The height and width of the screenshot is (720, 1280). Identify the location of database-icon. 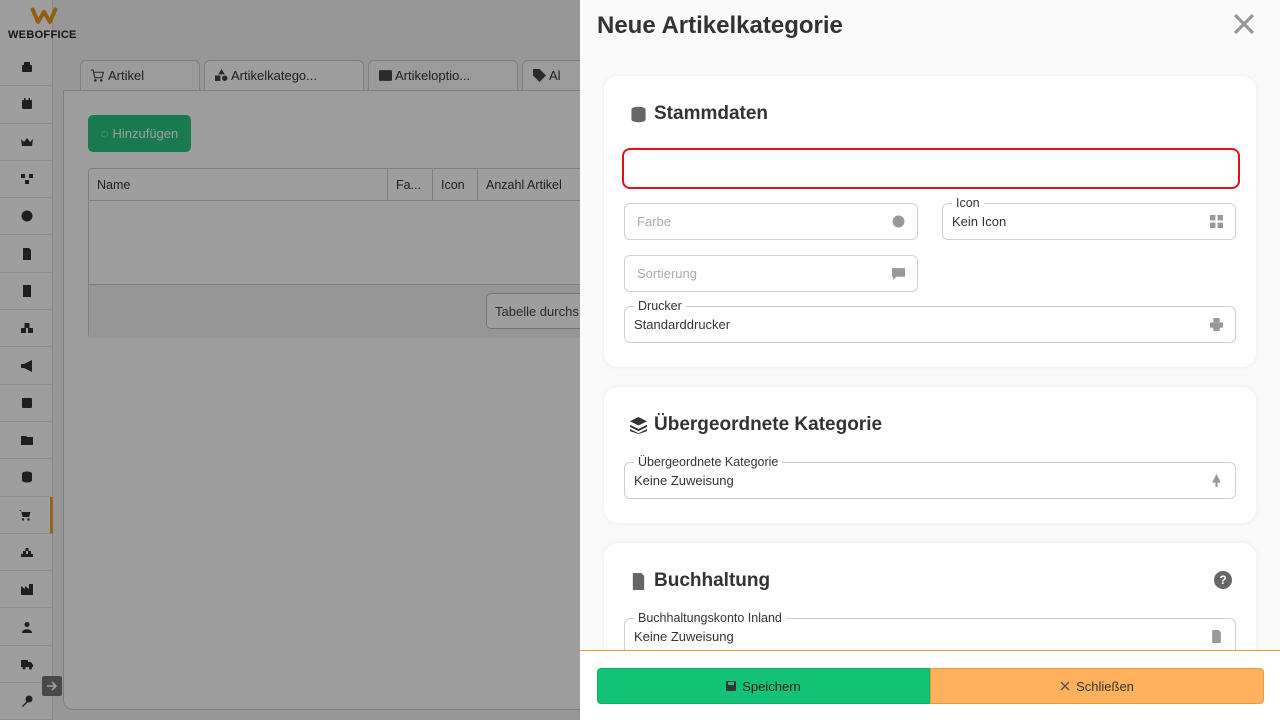
(638, 114).